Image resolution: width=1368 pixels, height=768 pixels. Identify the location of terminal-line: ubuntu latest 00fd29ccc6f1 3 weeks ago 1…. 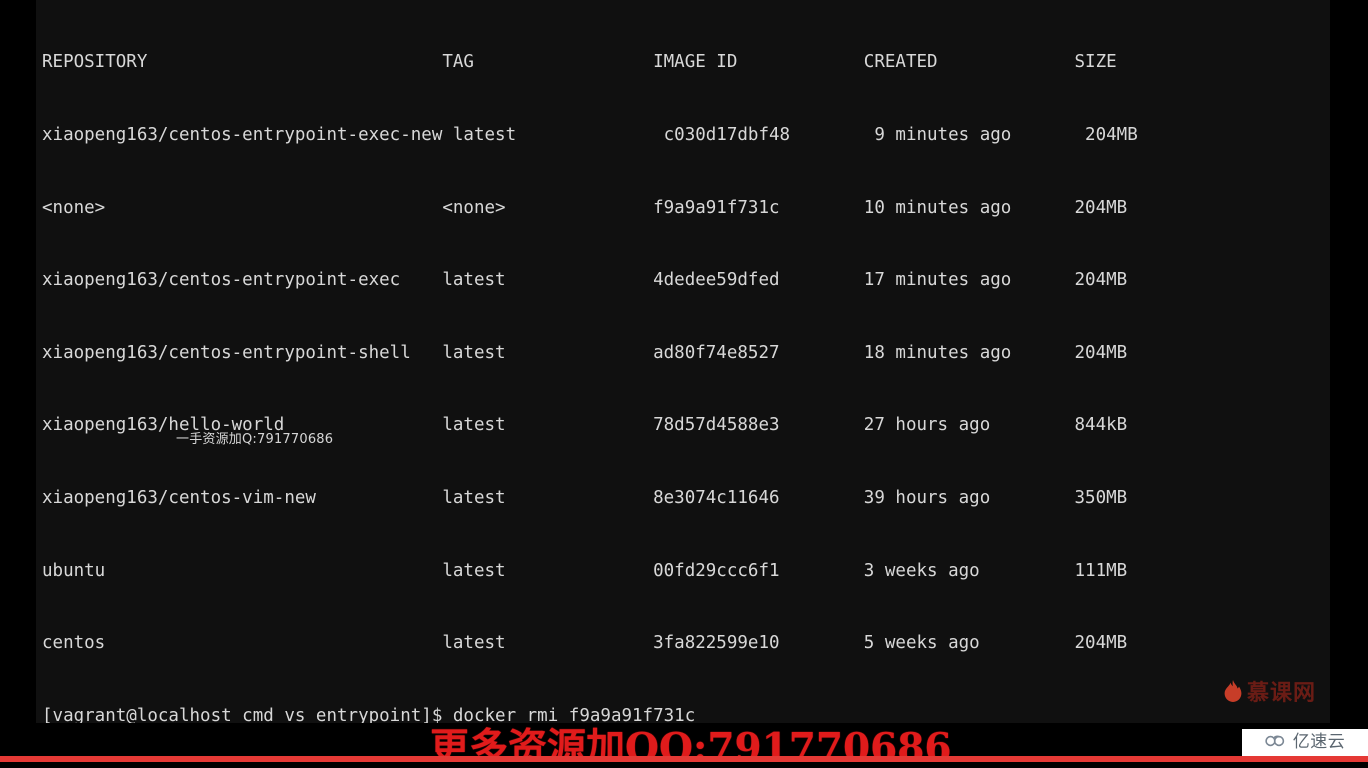
(585, 570).